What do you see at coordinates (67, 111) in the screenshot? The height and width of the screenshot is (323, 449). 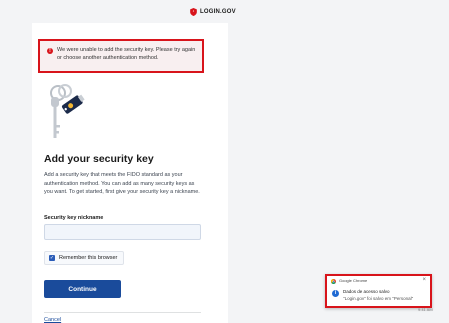 I see `security-key-illustration` at bounding box center [67, 111].